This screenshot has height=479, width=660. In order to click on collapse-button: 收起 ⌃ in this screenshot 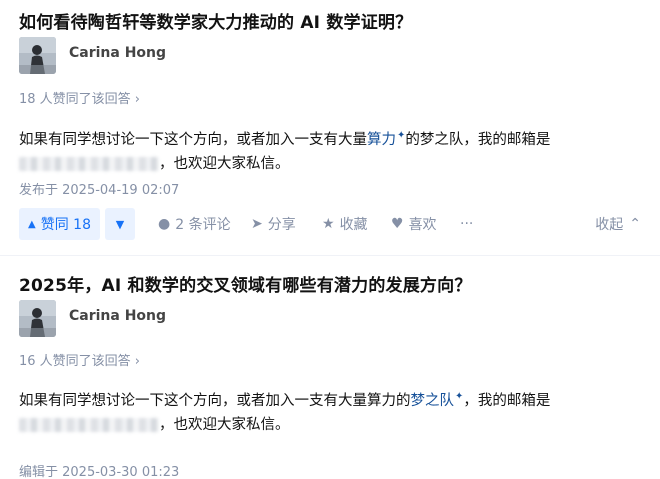, I will do `click(618, 224)`.